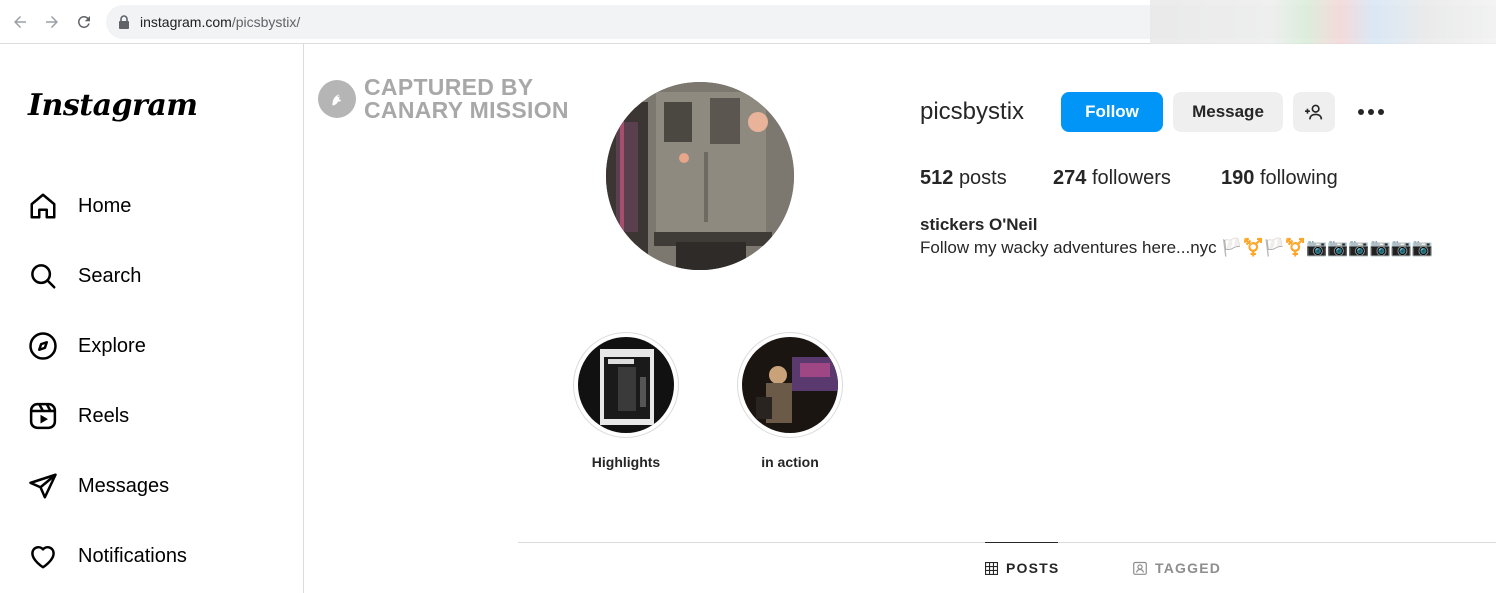 The width and height of the screenshot is (1496, 593). Describe the element at coordinates (105, 205) in the screenshot. I see `sidebar-item-label: Home` at that location.